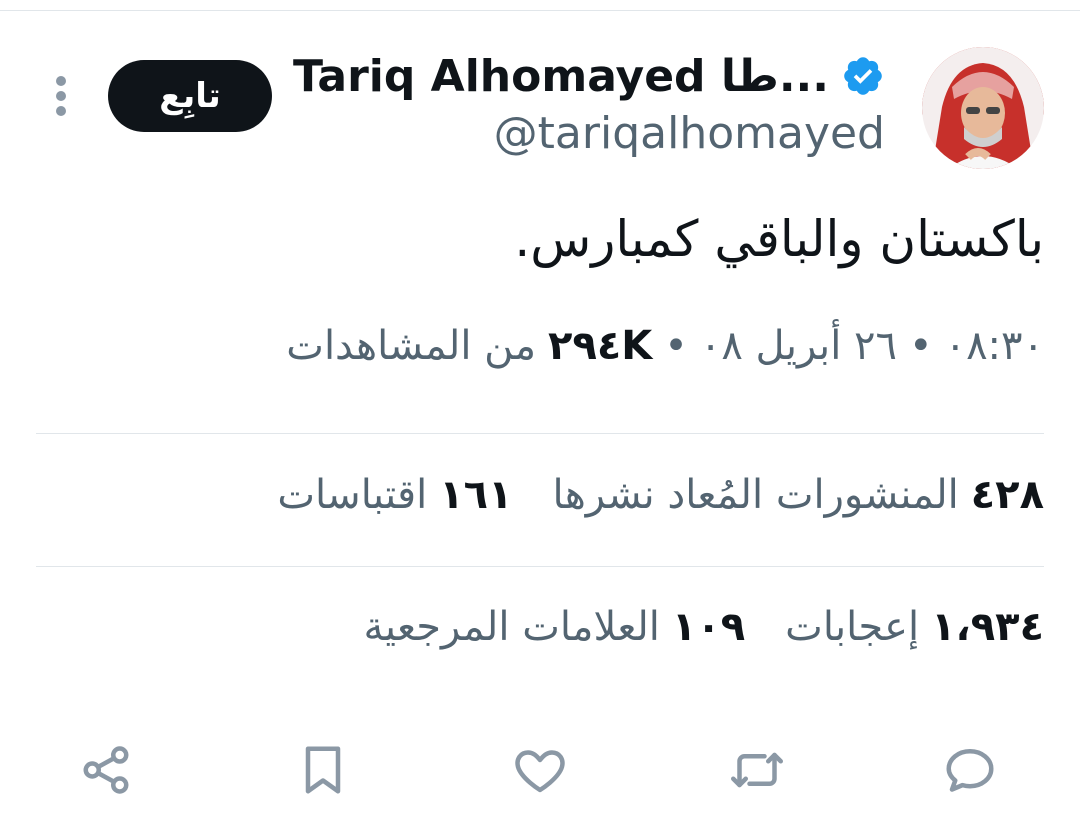 Image resolution: width=1080 pixels, height=818 pixels. I want to click on stat-label: العلامات المرجعية, so click(511, 627).